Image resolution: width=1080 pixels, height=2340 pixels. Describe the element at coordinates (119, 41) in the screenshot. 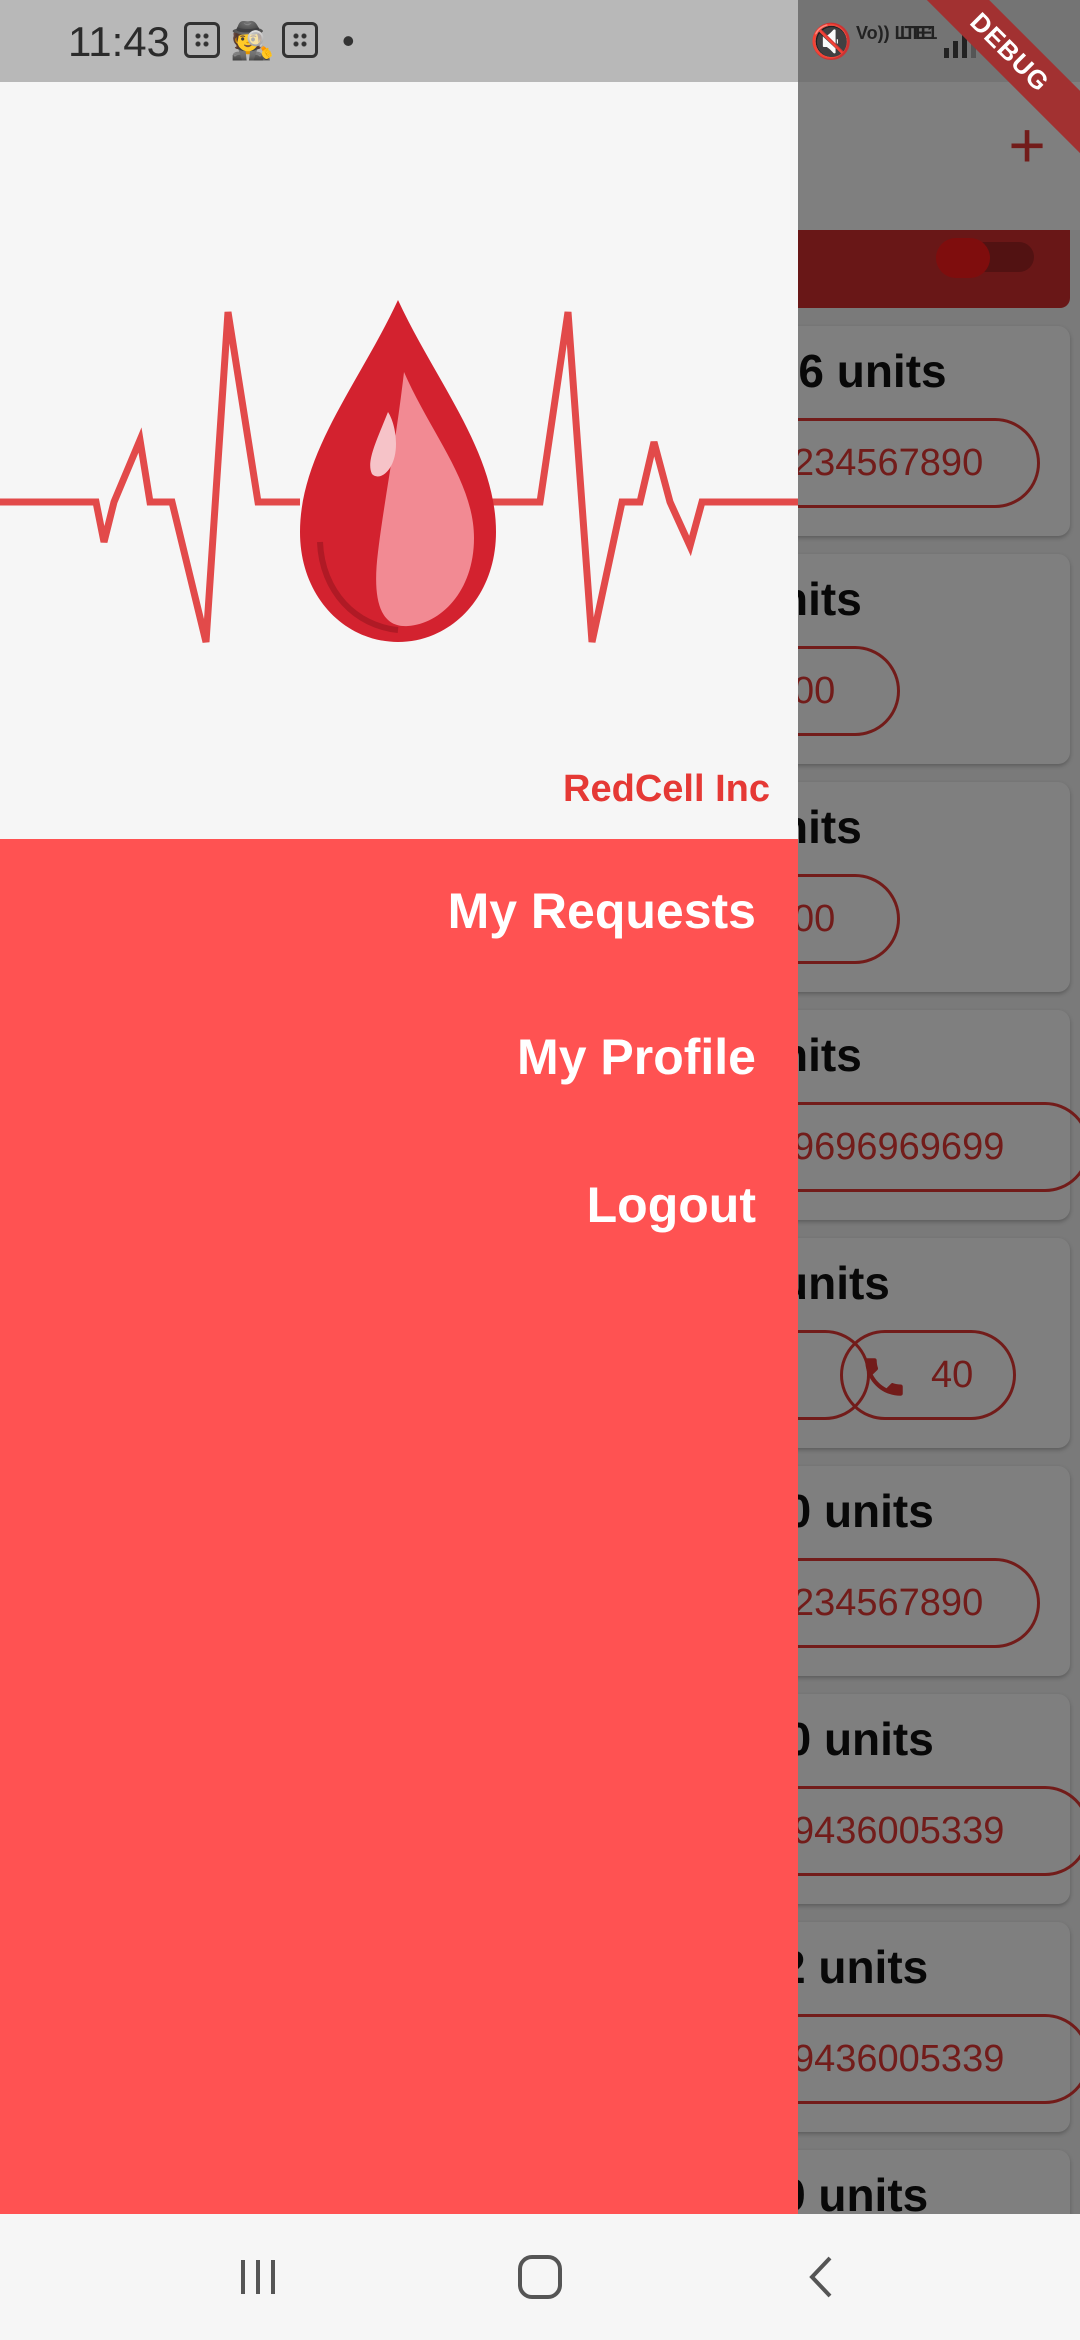

I see `clock: 11:43` at that location.